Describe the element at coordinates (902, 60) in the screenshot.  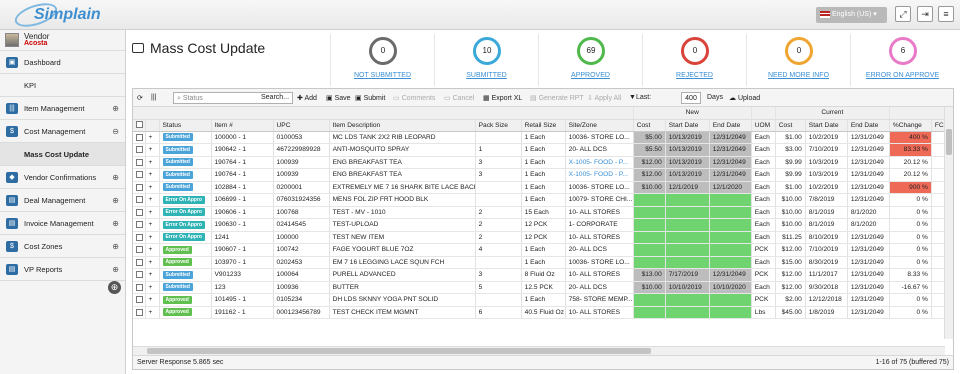
I see `stat-error-on-approve: 6 ERROR ON APPROVE` at that location.